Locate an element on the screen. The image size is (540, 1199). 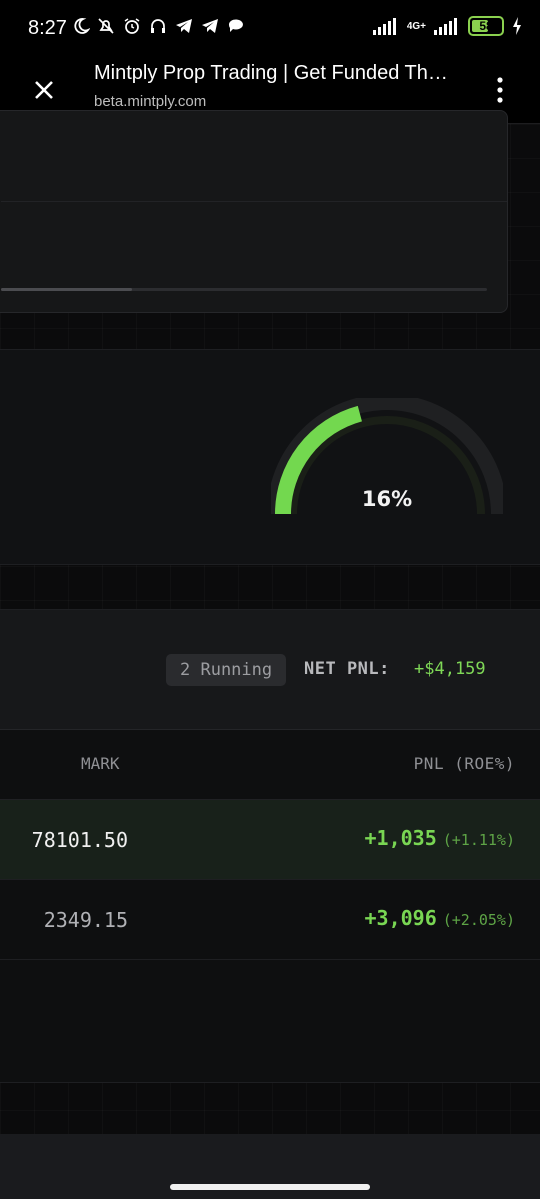
chart-gridline is located at coordinates (254, 201).